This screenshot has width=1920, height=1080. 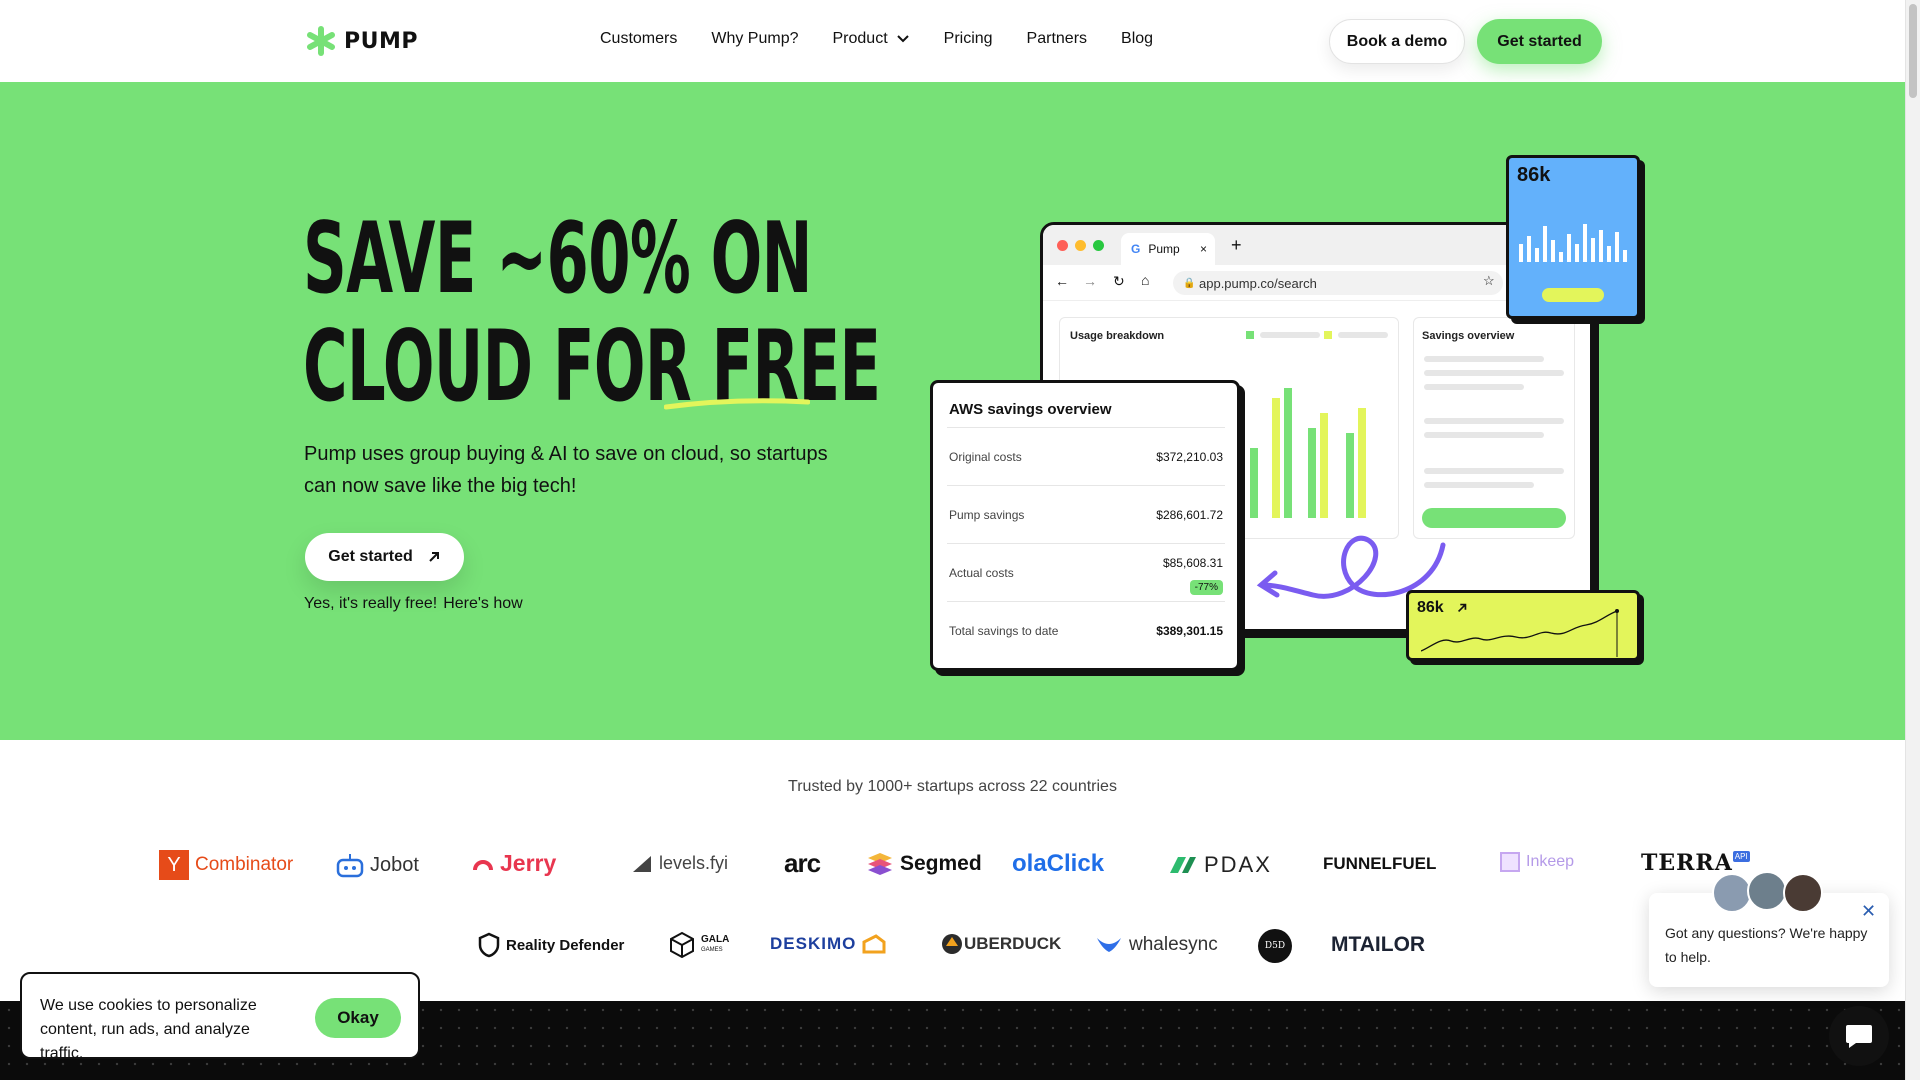 I want to click on logo-reality-defender: Reality Defender, so click(x=551, y=945).